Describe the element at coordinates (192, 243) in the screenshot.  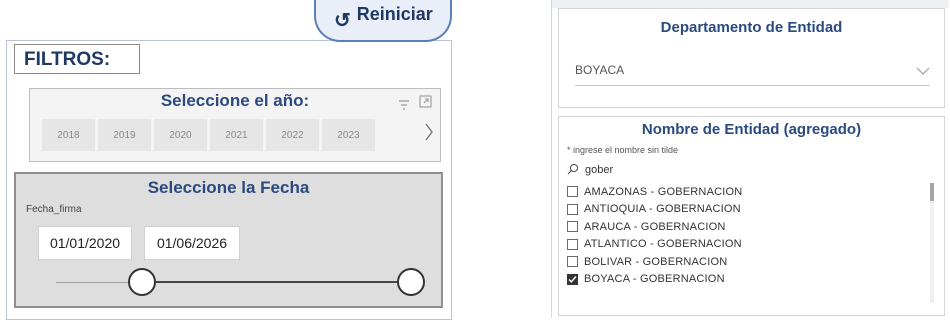
I see `end-date-input: 01/06/2026` at that location.